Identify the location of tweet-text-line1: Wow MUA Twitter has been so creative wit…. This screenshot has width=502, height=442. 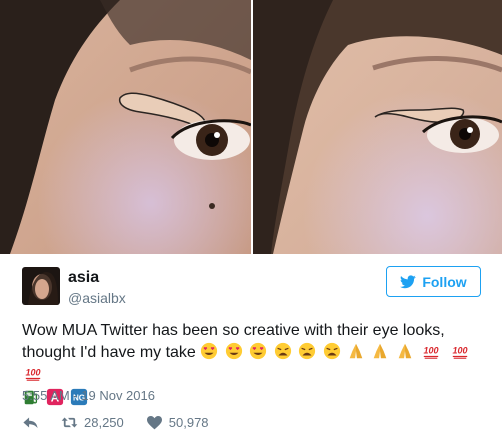
(233, 330).